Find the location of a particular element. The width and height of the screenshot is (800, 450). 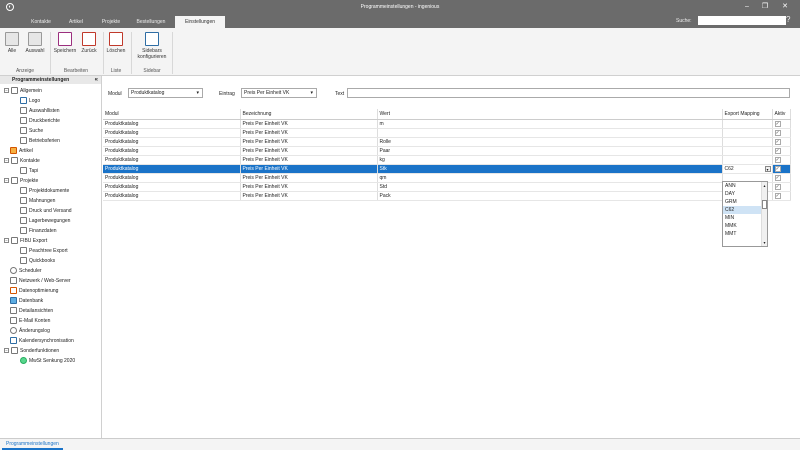

table-row: Produktkatalog Preis Per Einheit VK qm ✓ is located at coordinates (447, 178).